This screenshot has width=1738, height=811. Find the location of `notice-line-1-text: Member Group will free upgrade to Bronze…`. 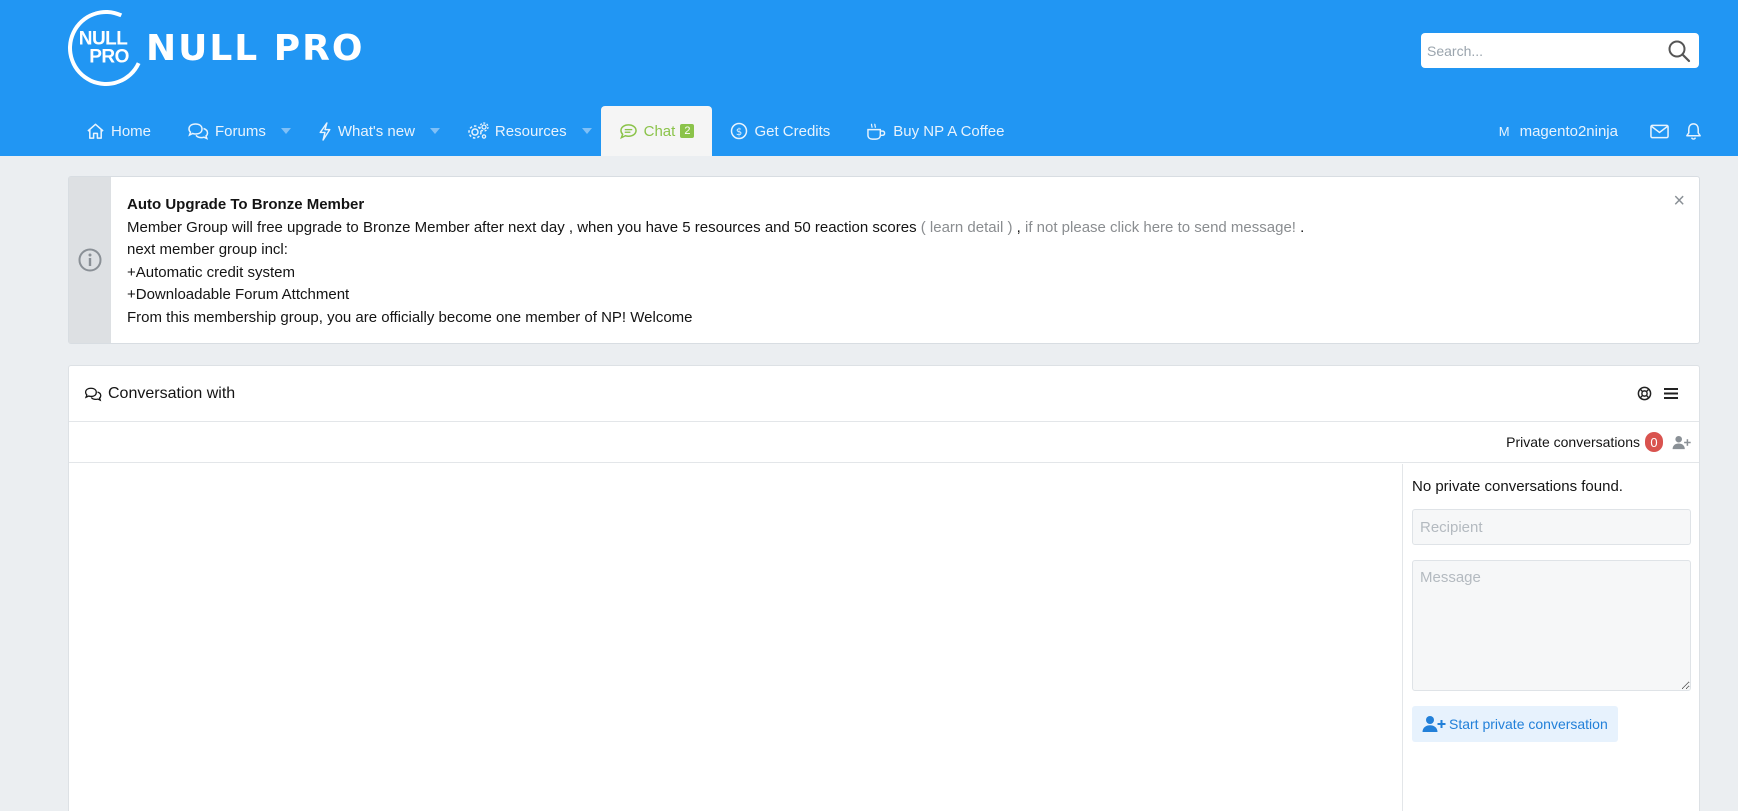

notice-line-1-text: Member Group will free upgrade to Bronze… is located at coordinates (524, 227).